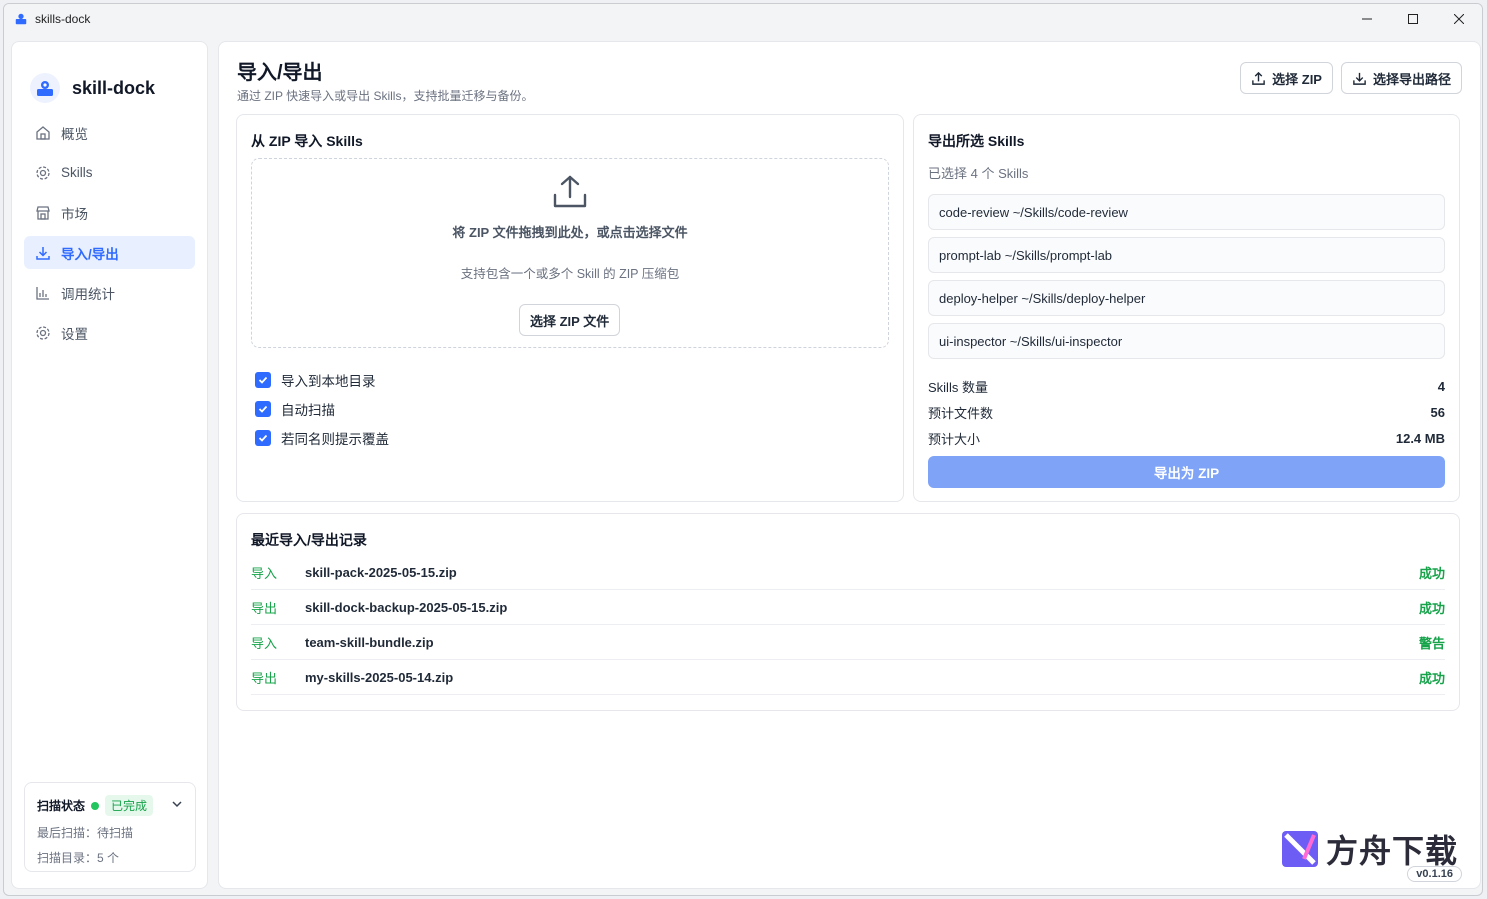 Image resolution: width=1487 pixels, height=899 pixels. What do you see at coordinates (570, 274) in the screenshot?
I see `dropzone-subhint: 支持包含一个或多个 Skill 的 ZIP 压缩包` at bounding box center [570, 274].